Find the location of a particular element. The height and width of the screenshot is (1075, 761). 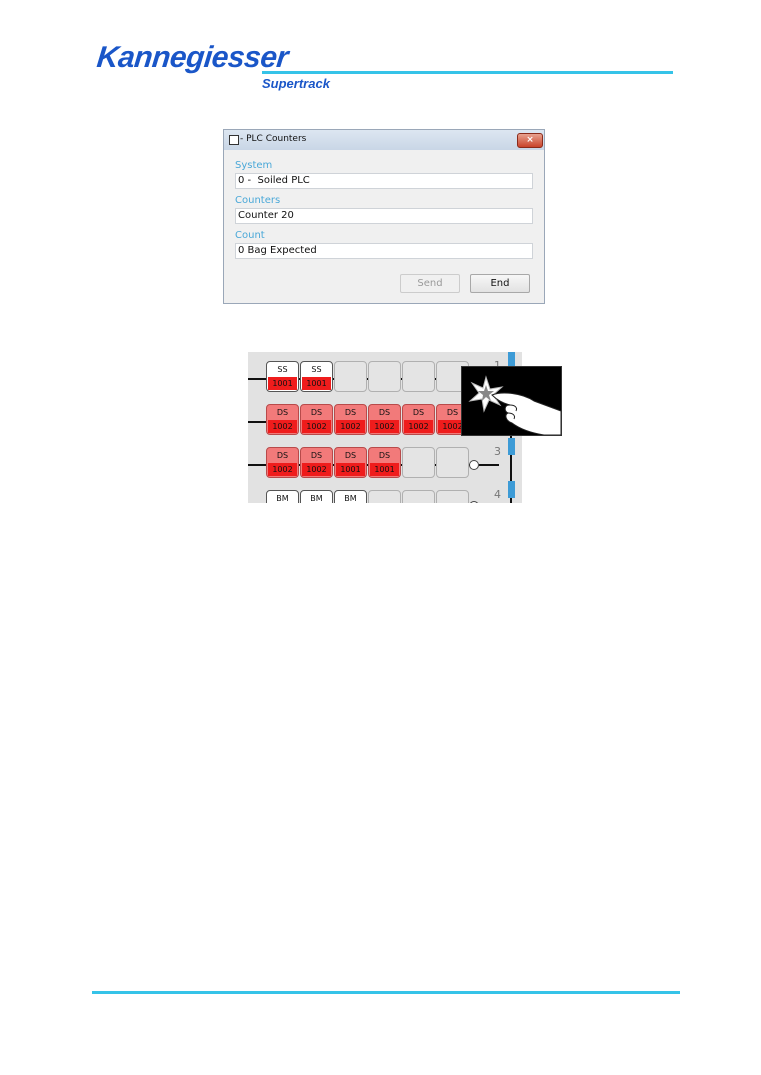

brand-logo: Kannegiesser Supertrack is located at coordinates (212, 65).